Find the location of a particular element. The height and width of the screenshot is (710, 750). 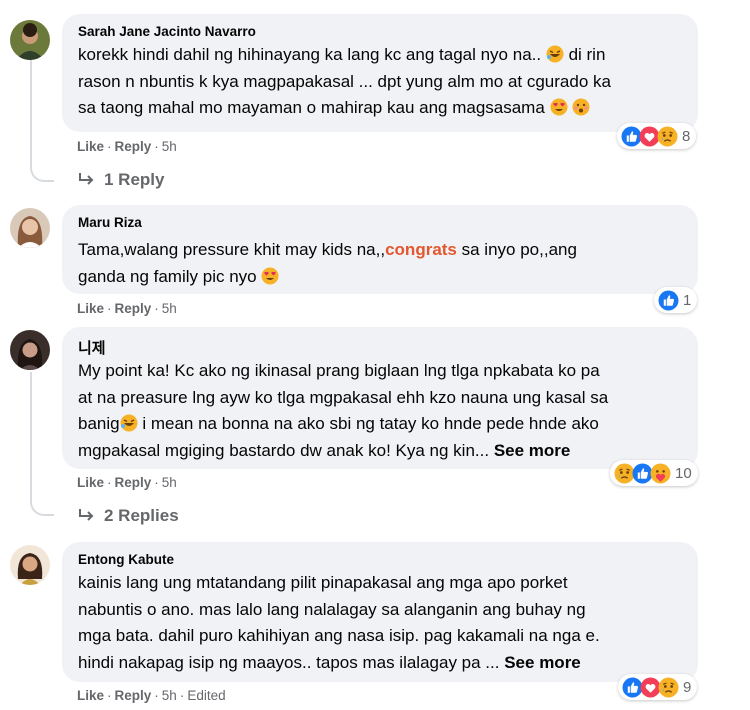

reaction-summary: 8 is located at coordinates (657, 136).